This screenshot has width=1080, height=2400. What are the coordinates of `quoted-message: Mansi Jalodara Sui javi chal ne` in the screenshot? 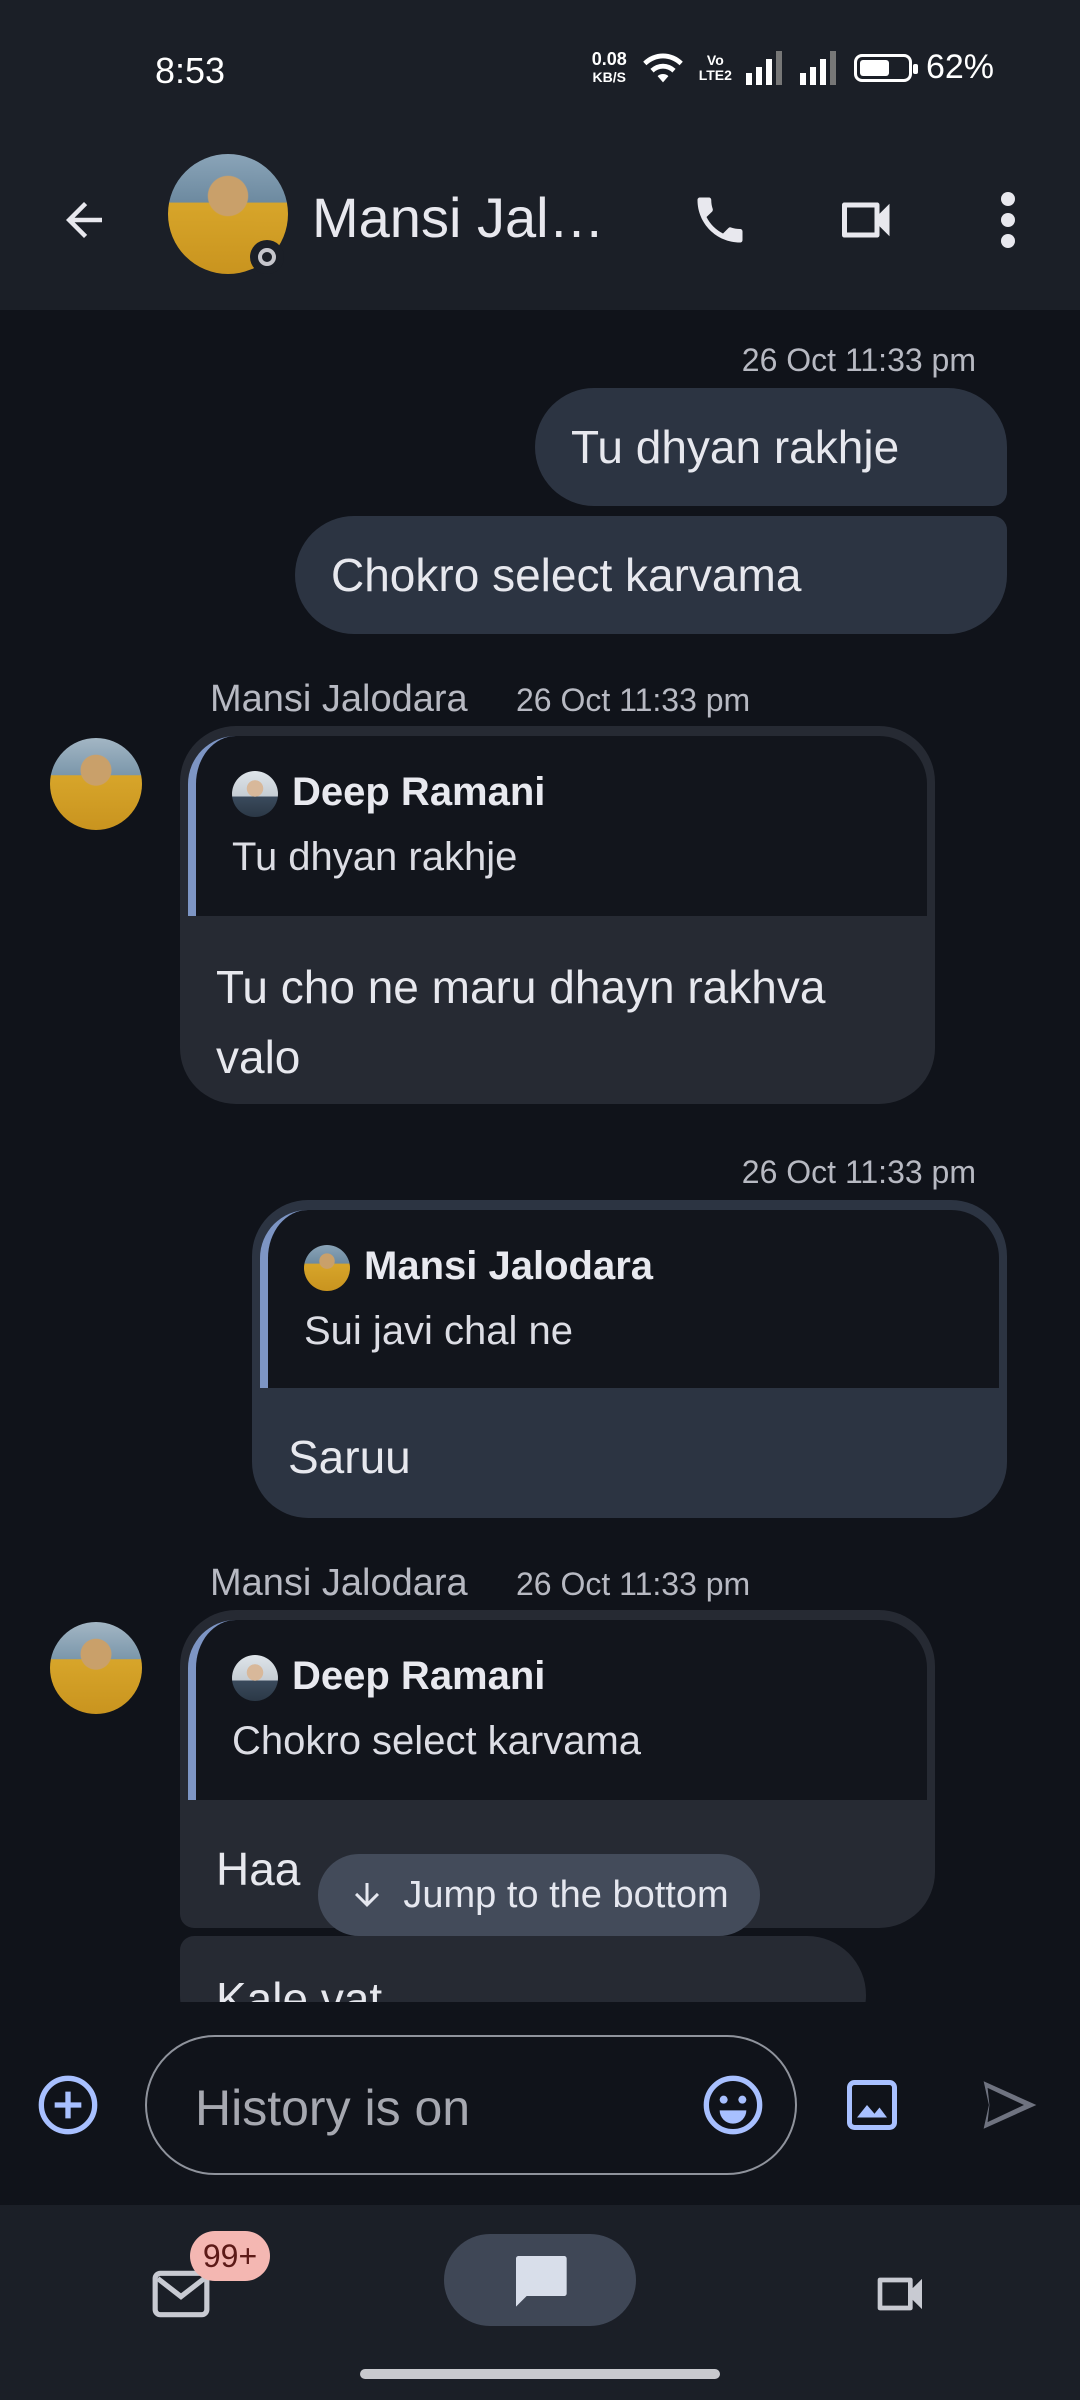 It's located at (629, 1299).